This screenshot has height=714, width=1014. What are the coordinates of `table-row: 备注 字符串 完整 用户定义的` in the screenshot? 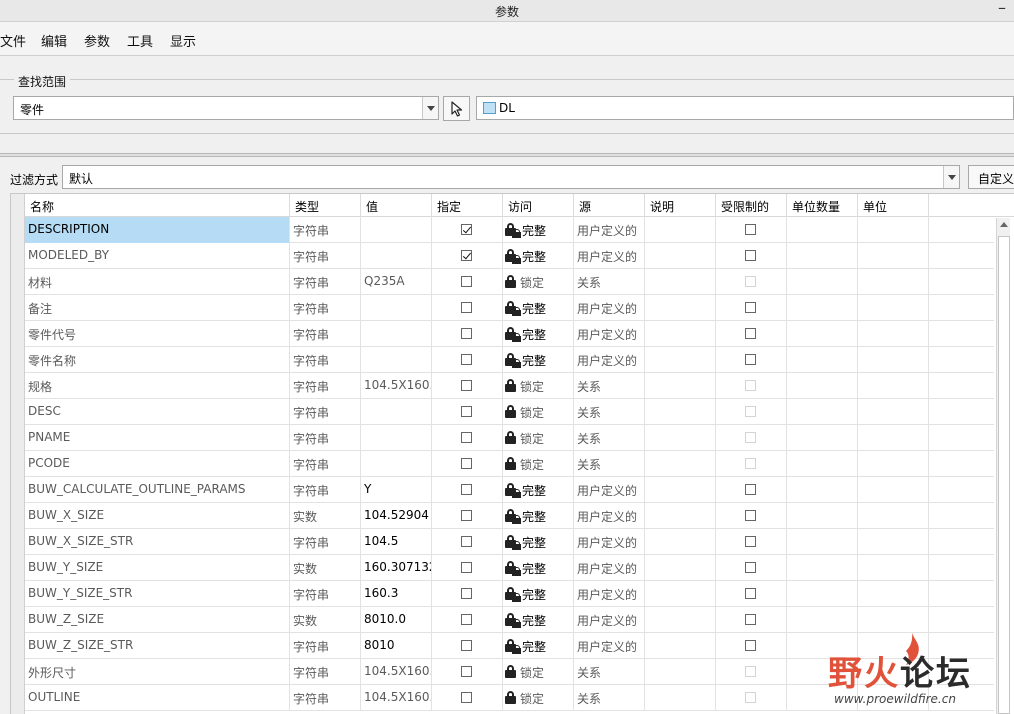 It's located at (509, 308).